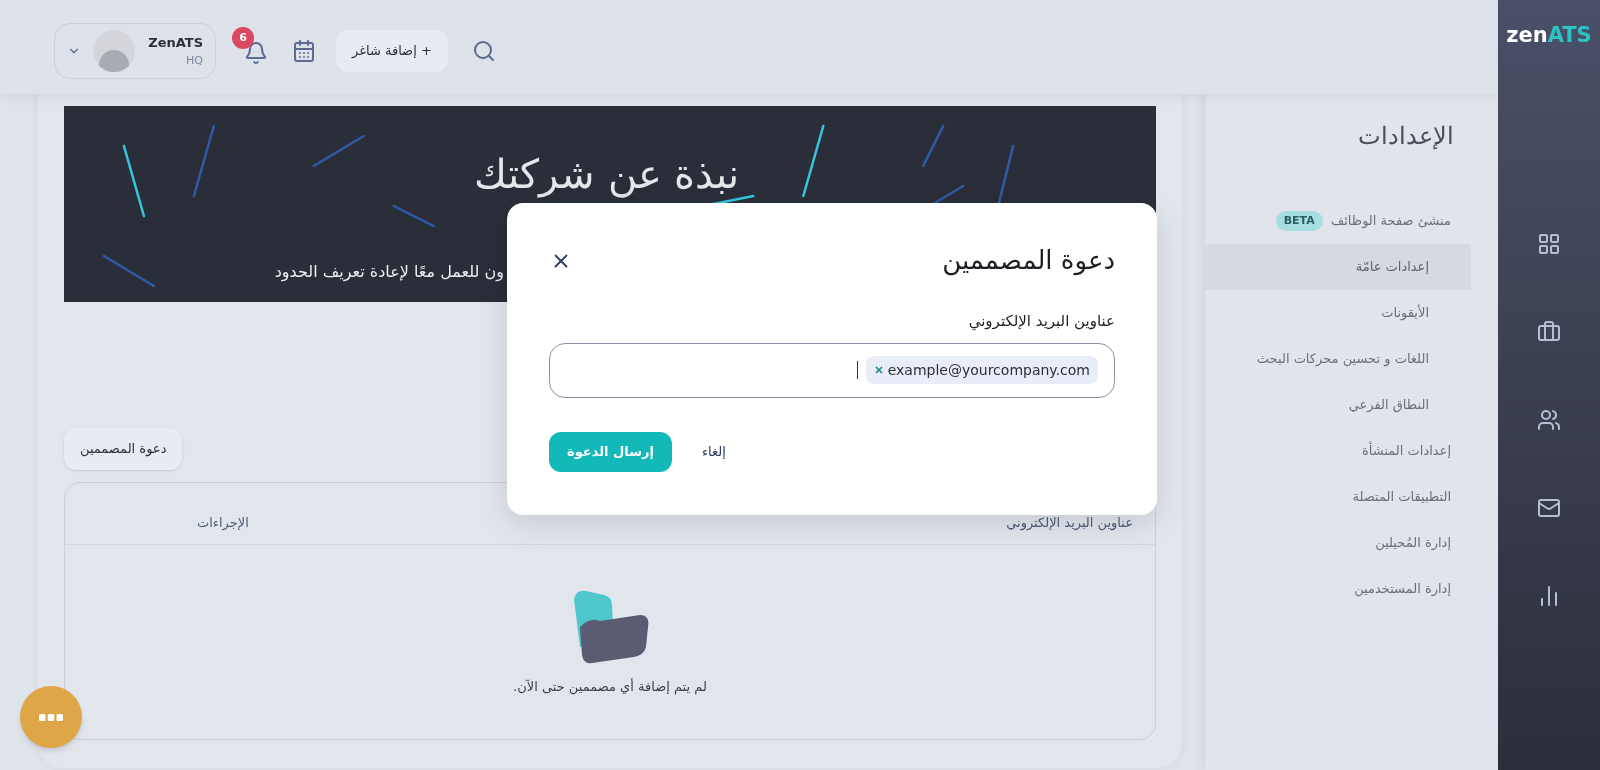  Describe the element at coordinates (1338, 543) in the screenshot. I see `settings-menu-item: إدارة المُحيلين` at that location.